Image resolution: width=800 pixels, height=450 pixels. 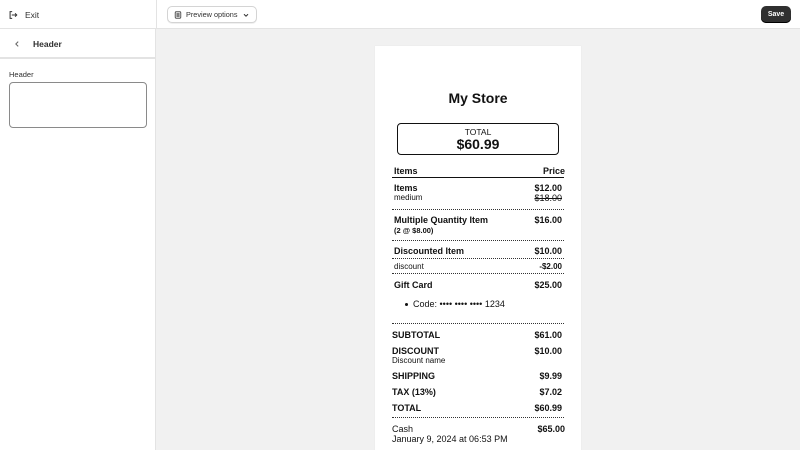 I want to click on item-discount-label: discount, so click(x=409, y=266).